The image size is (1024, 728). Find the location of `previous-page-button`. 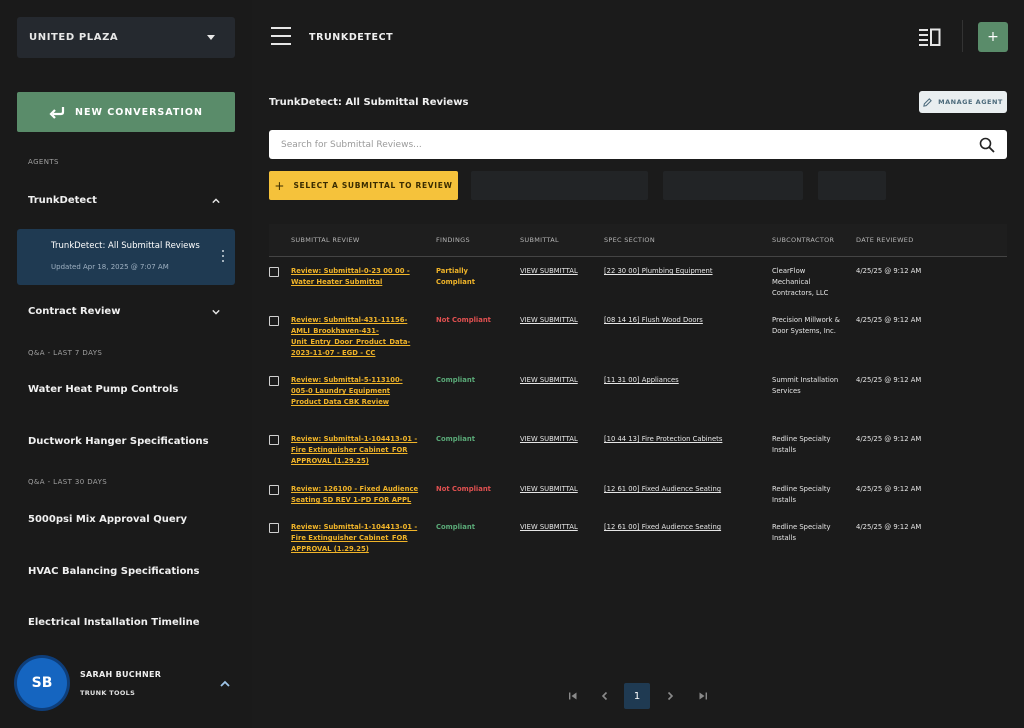

previous-page-button is located at coordinates (605, 696).